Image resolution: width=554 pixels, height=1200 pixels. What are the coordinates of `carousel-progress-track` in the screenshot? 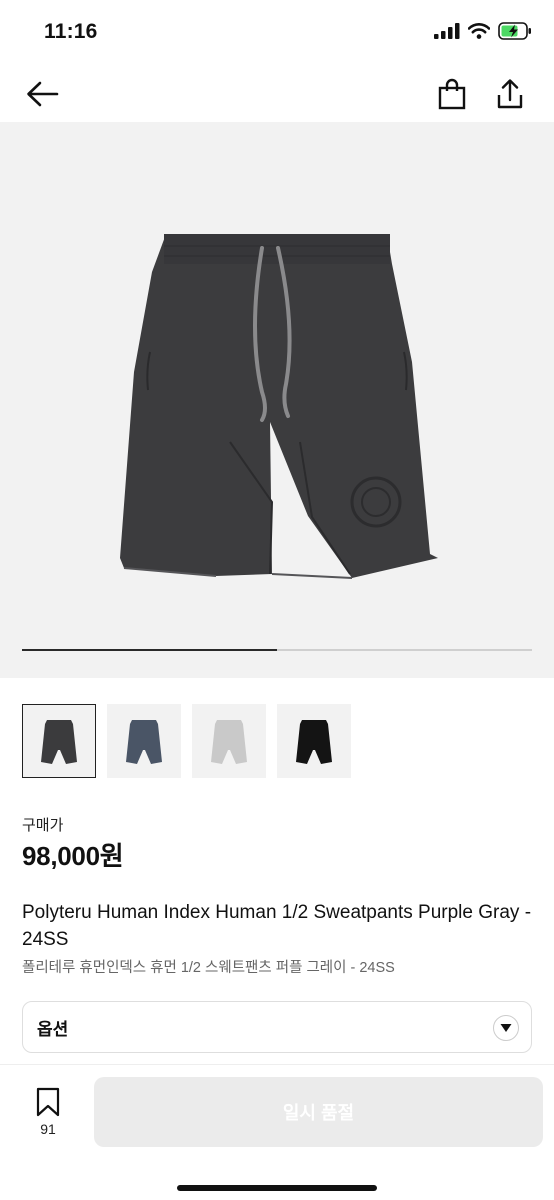 It's located at (277, 650).